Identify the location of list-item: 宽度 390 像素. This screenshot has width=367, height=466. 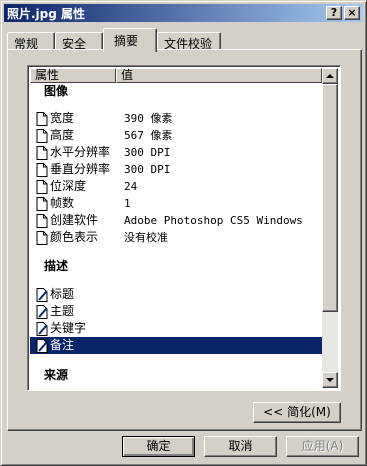
(176, 118).